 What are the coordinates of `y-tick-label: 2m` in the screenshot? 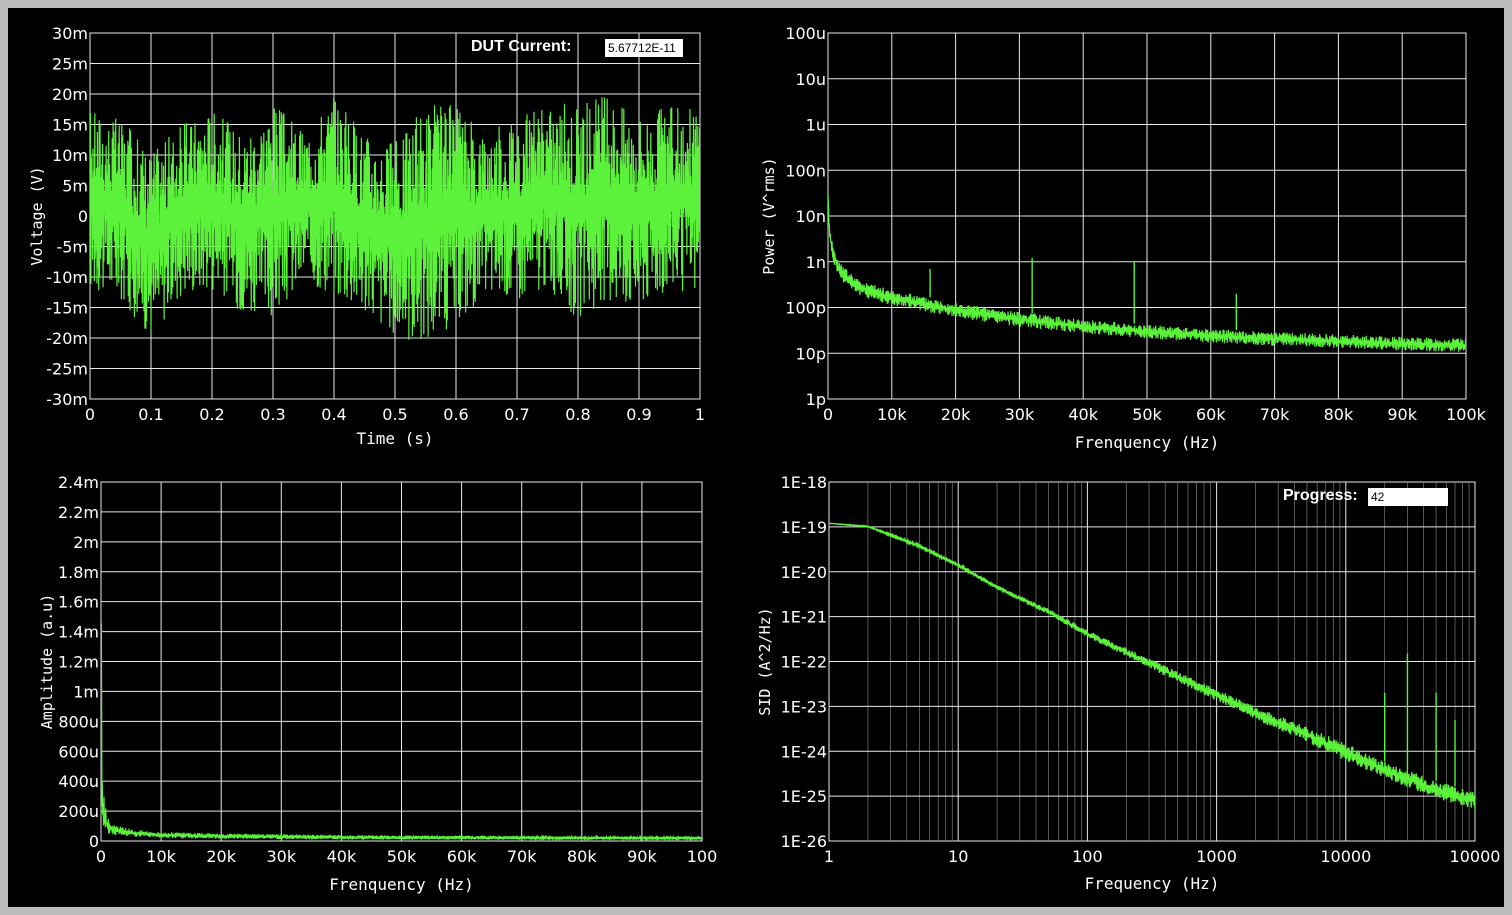 It's located at (86, 542).